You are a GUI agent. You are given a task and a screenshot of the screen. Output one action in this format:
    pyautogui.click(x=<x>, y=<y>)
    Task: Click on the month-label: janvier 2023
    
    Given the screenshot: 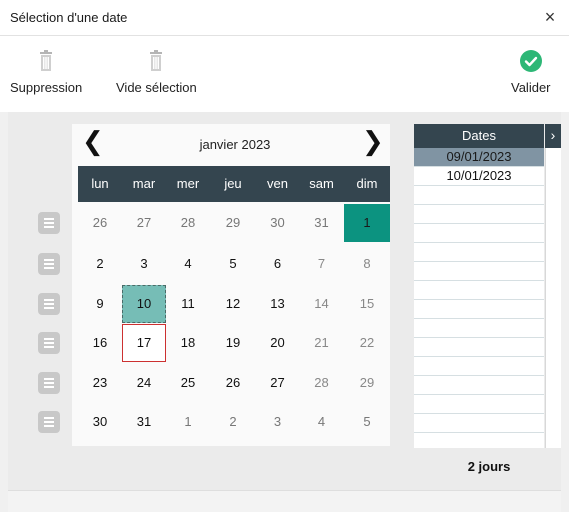 What is the action you would take?
    pyautogui.click(x=235, y=144)
    